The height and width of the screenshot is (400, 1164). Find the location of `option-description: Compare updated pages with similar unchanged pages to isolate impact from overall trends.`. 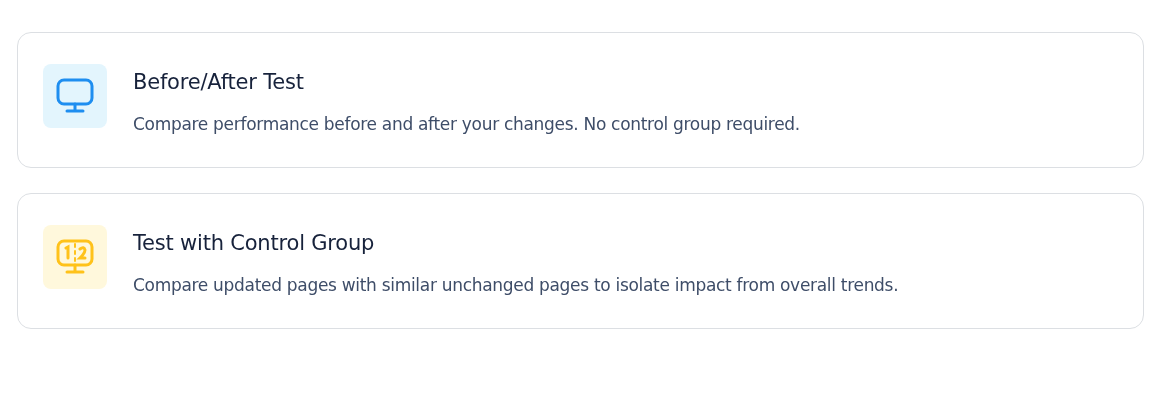

option-description: Compare updated pages with similar unchanged pages to isolate impact from overall trends. is located at coordinates (516, 285).